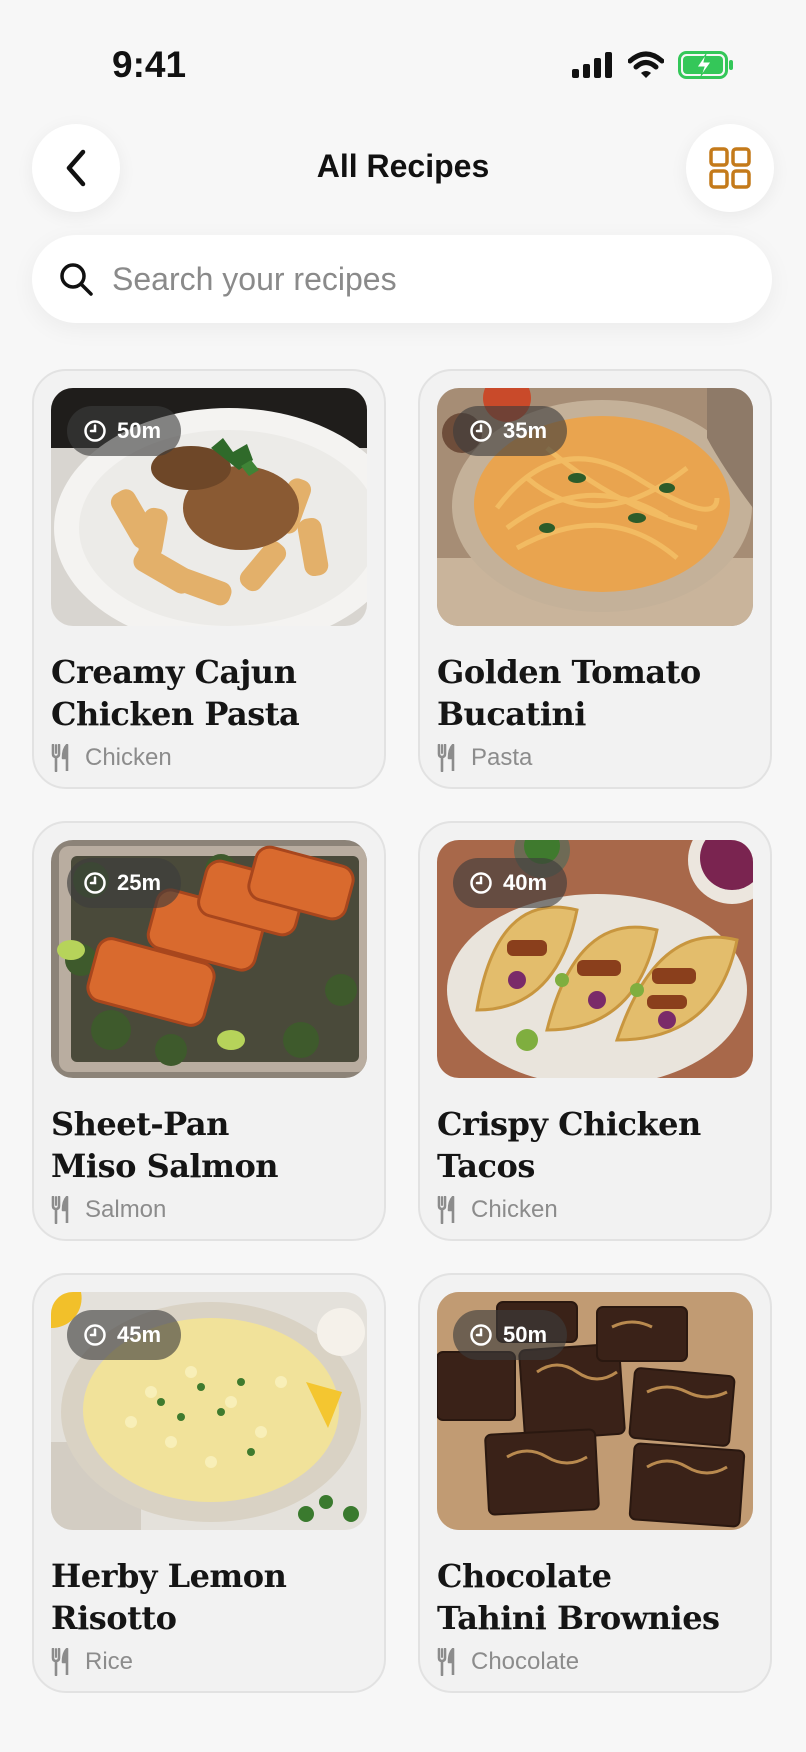 This screenshot has width=806, height=1752. What do you see at coordinates (175, 714) in the screenshot?
I see `recipe-title-line: Chicken Pasta` at bounding box center [175, 714].